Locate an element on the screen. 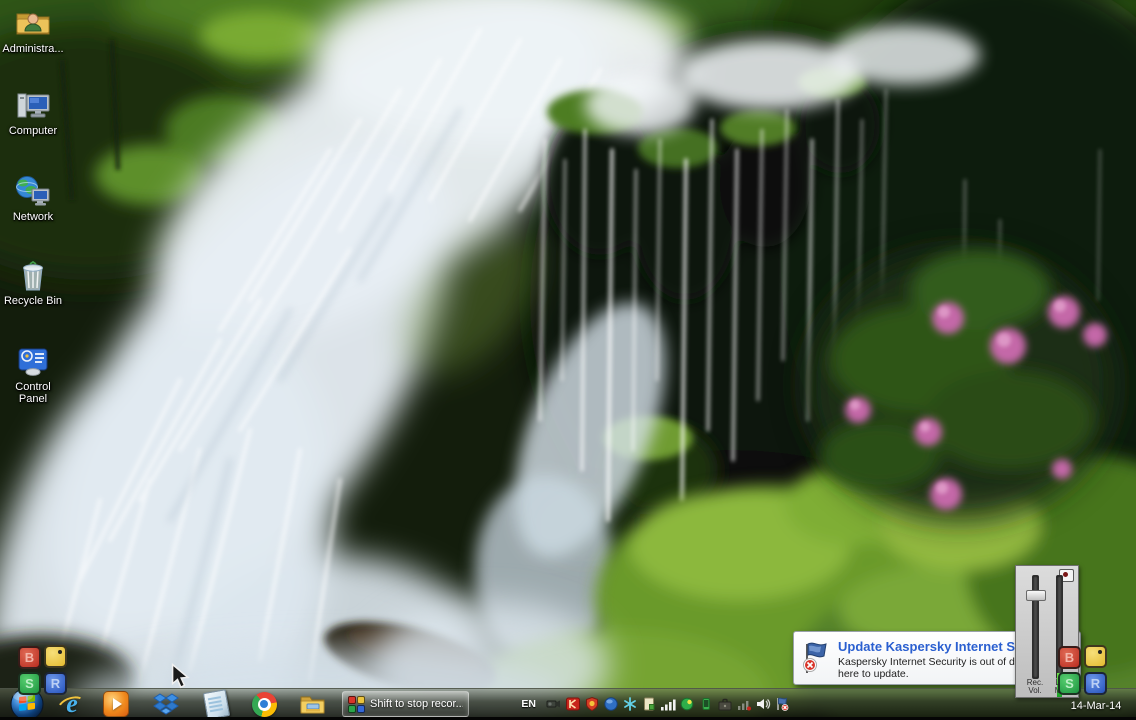 Image resolution: width=1136 pixels, height=720 pixels. taskbar-app-notepad is located at coordinates (216, 704).